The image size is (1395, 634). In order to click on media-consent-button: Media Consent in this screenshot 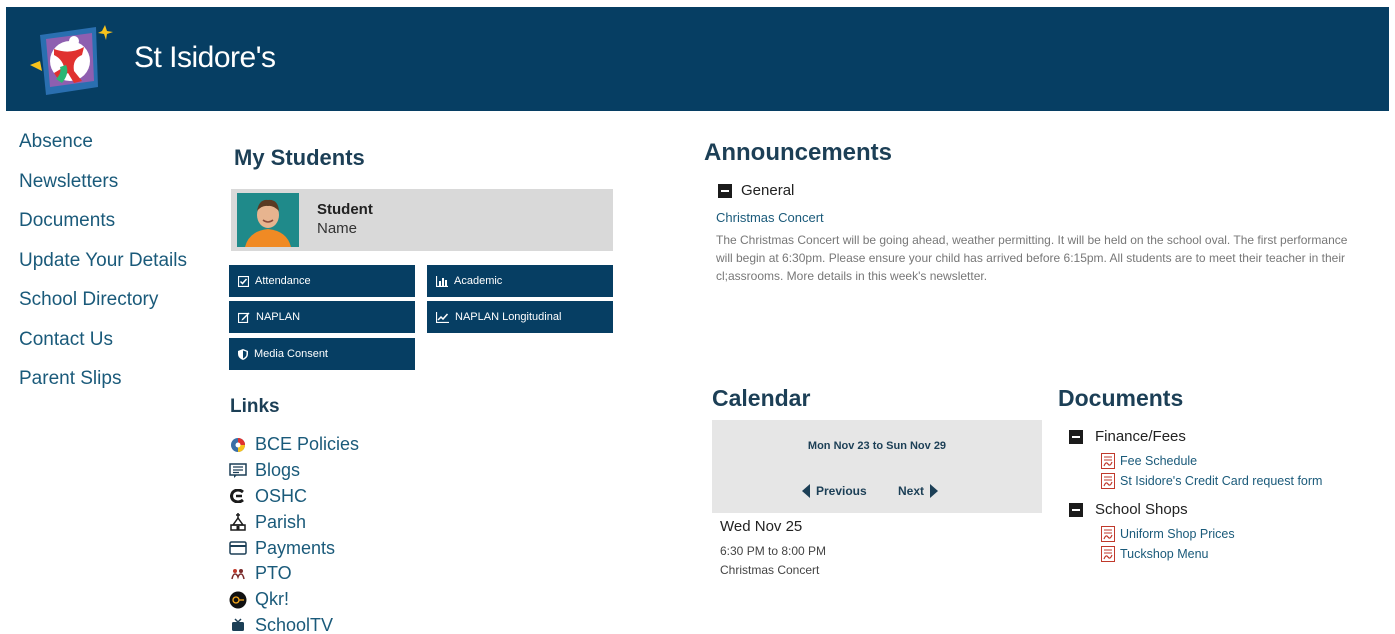, I will do `click(322, 354)`.